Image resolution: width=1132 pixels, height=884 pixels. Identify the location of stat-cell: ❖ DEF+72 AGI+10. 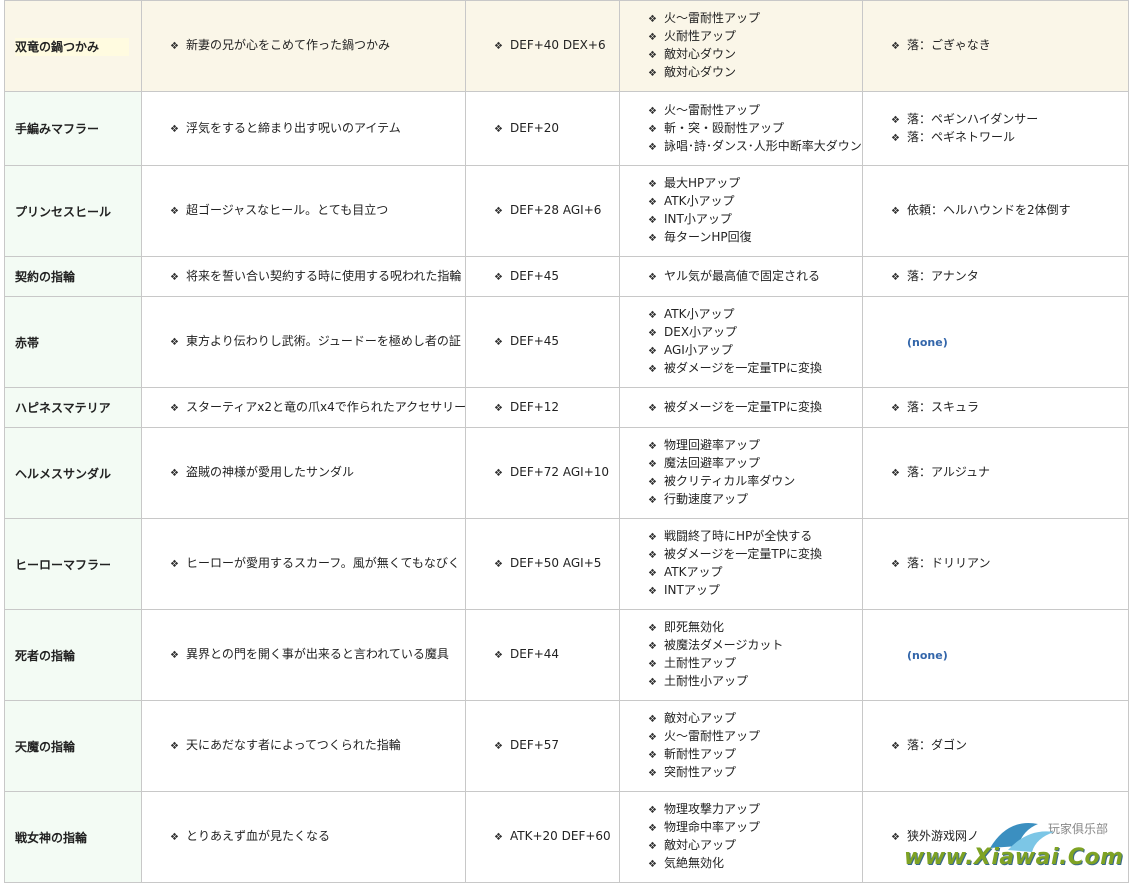
(542, 473).